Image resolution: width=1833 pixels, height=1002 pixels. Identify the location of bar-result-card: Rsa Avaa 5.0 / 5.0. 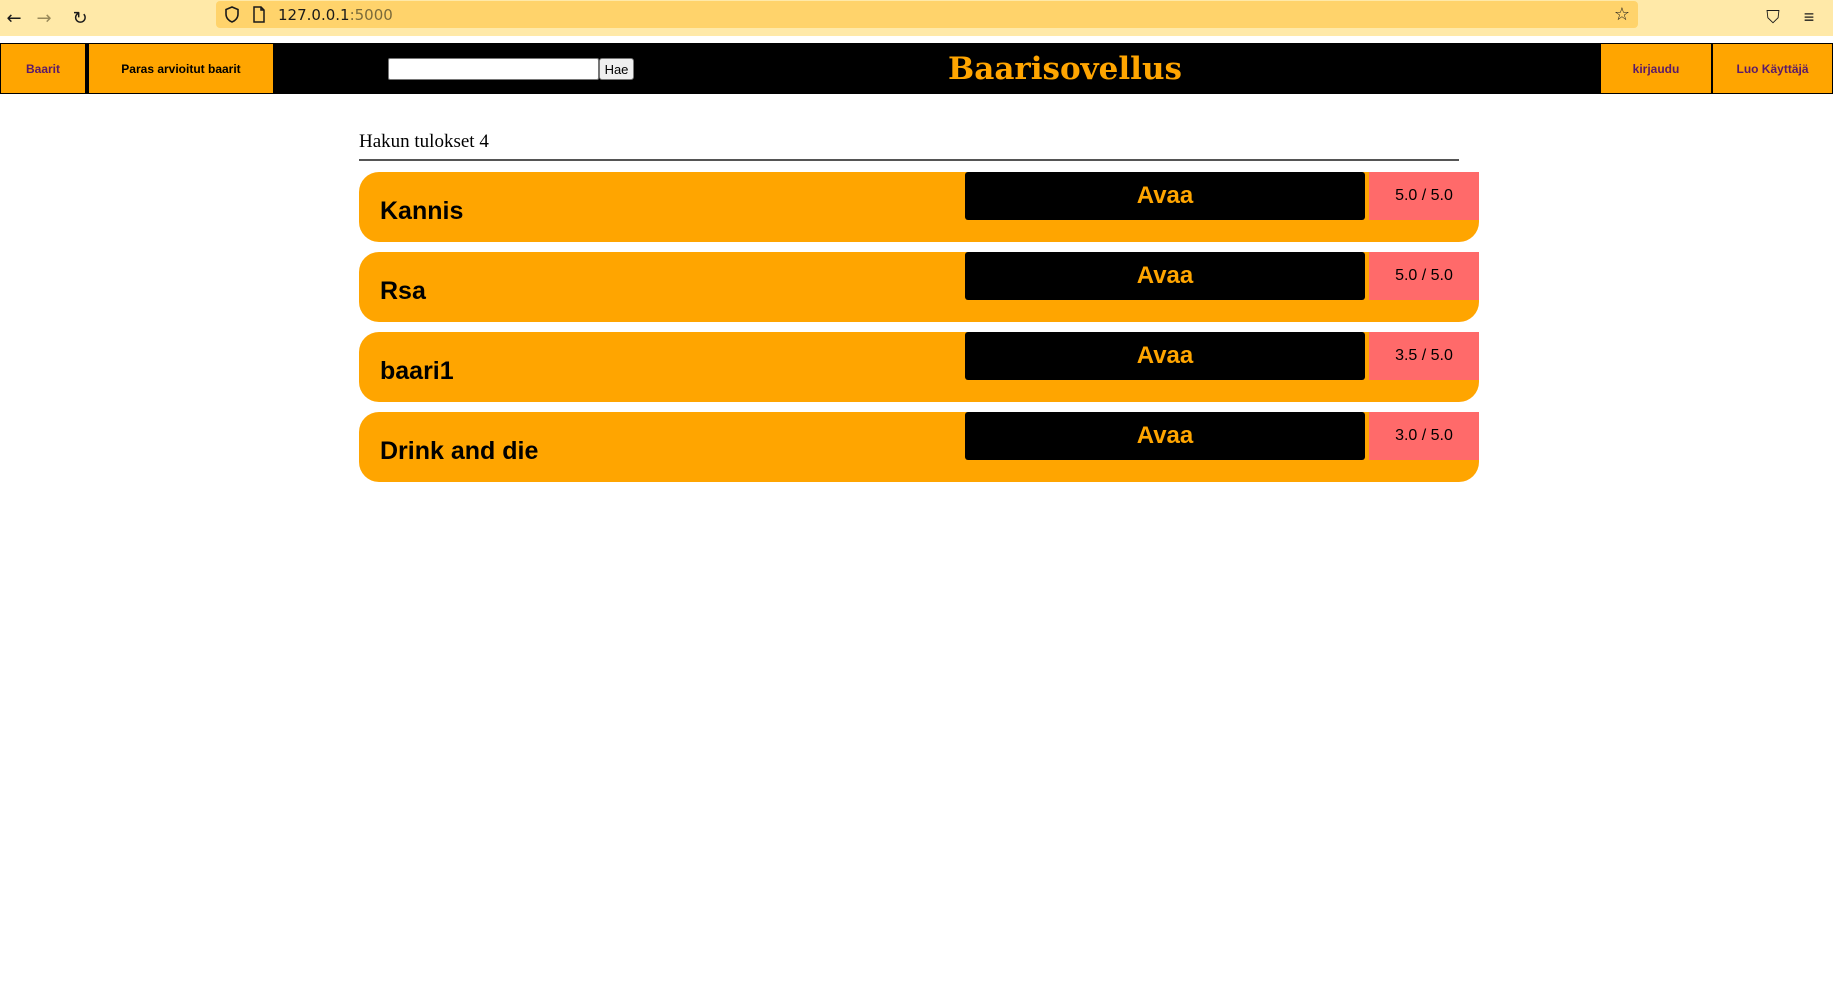
(919, 287).